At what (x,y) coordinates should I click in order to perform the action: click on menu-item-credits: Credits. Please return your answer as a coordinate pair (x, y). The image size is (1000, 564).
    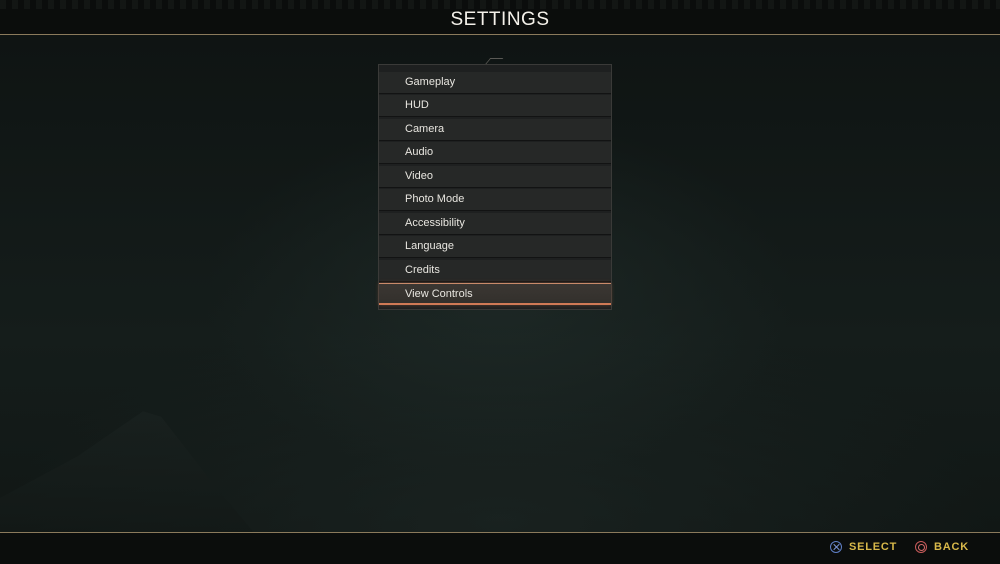
    Looking at the image, I should click on (495, 271).